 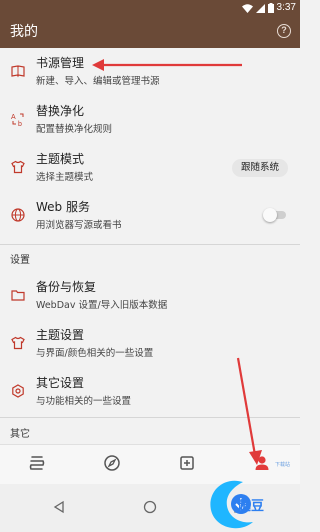 I want to click on svg-text: A, so click(x=13, y=117).